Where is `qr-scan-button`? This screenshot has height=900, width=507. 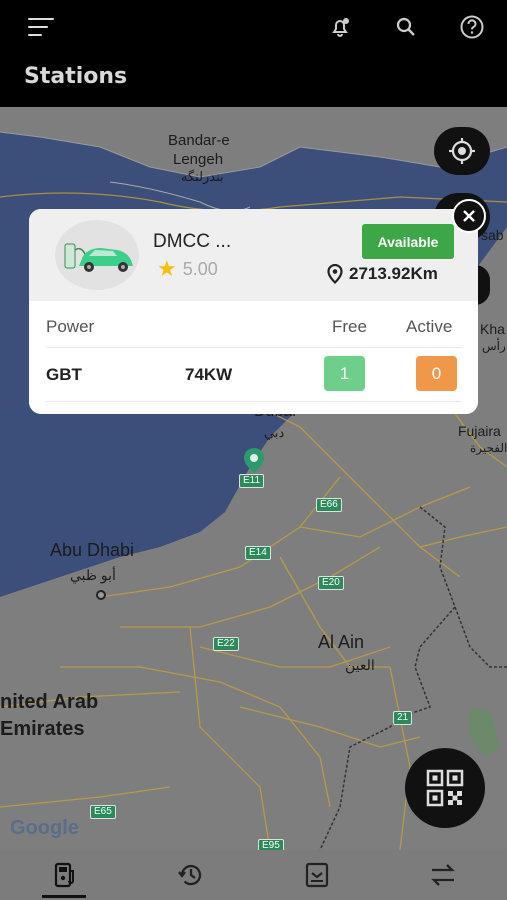 qr-scan-button is located at coordinates (445, 788).